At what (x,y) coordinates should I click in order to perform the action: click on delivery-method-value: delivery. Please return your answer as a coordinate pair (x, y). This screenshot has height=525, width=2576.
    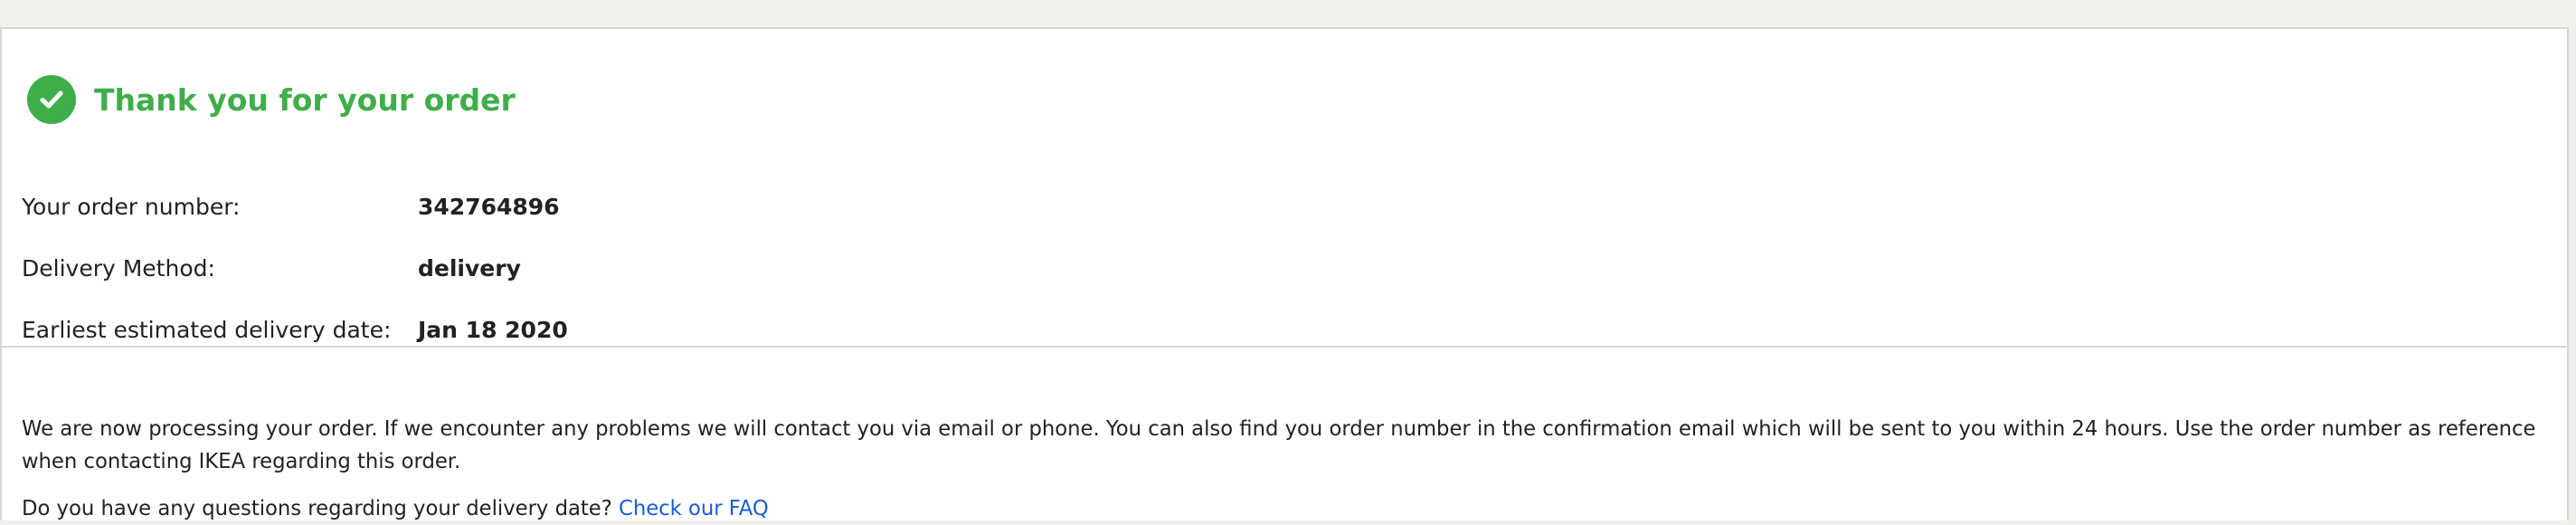
    Looking at the image, I should click on (470, 268).